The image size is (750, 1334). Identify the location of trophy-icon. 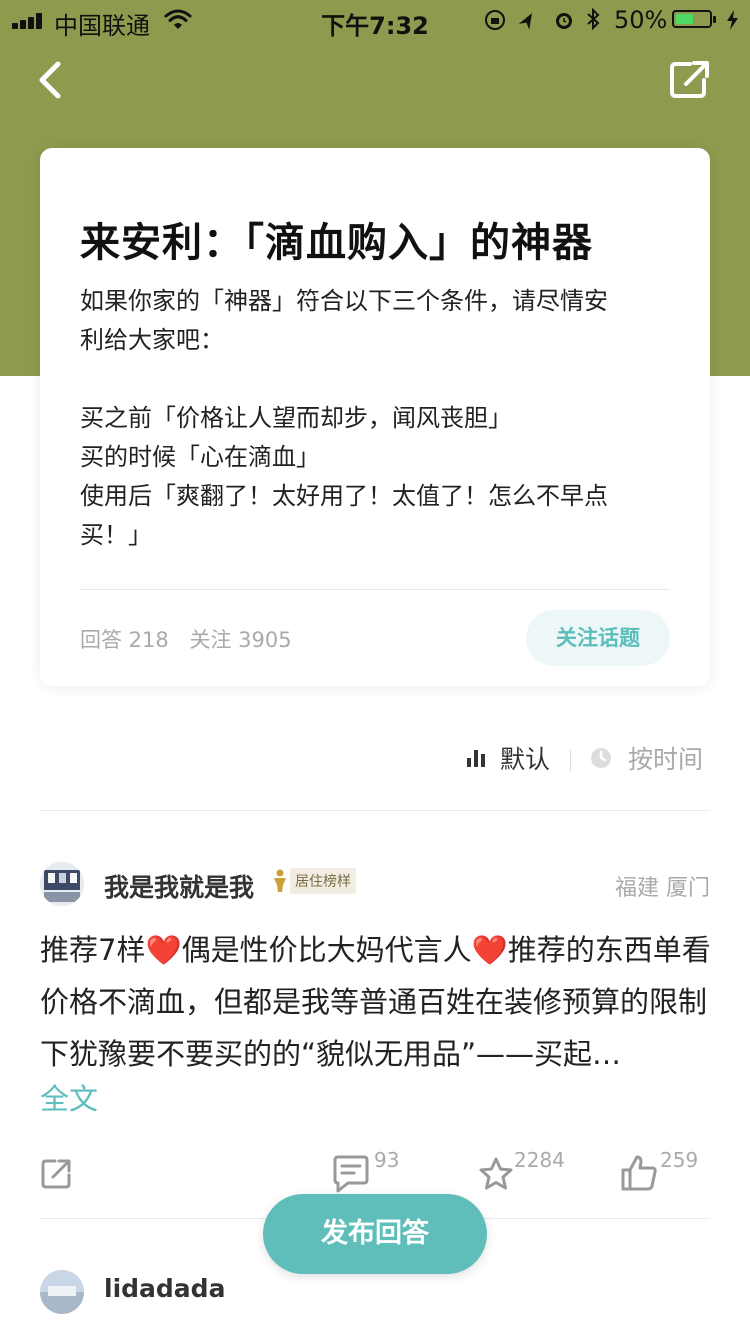
(280, 880).